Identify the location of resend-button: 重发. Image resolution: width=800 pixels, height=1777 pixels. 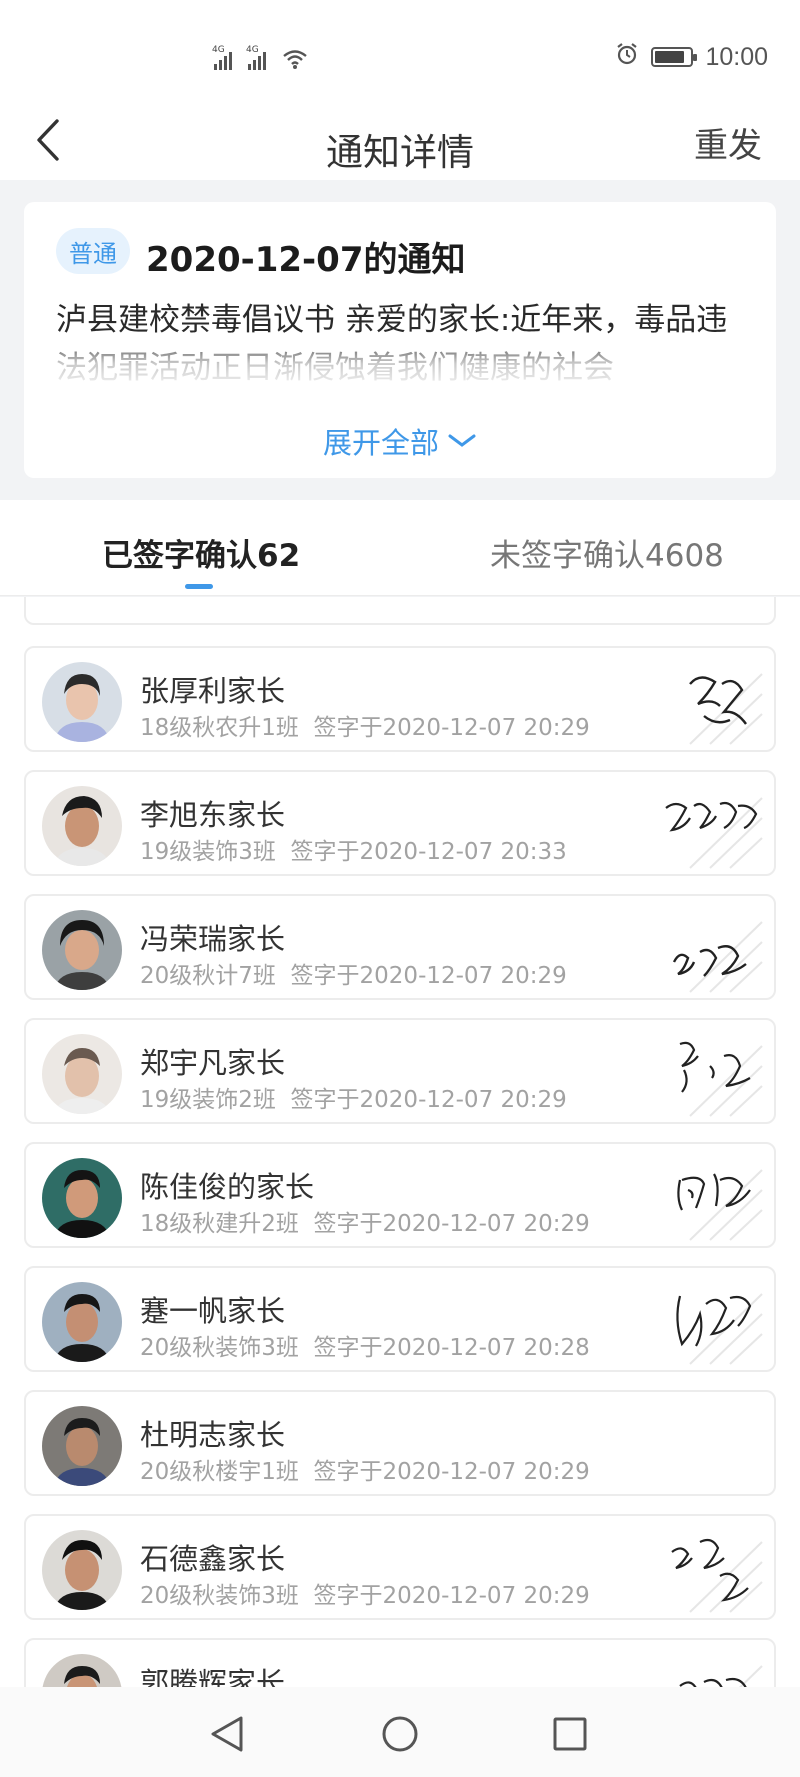
(728, 142).